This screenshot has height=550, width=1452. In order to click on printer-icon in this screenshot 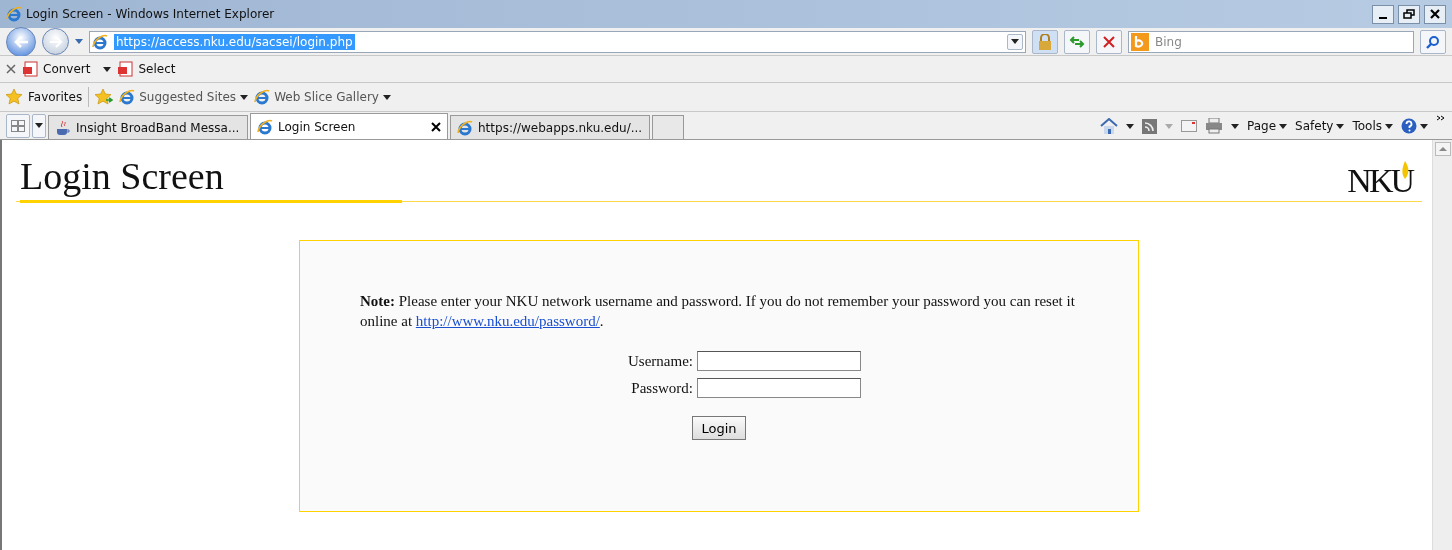, I will do `click(1214, 126)`.